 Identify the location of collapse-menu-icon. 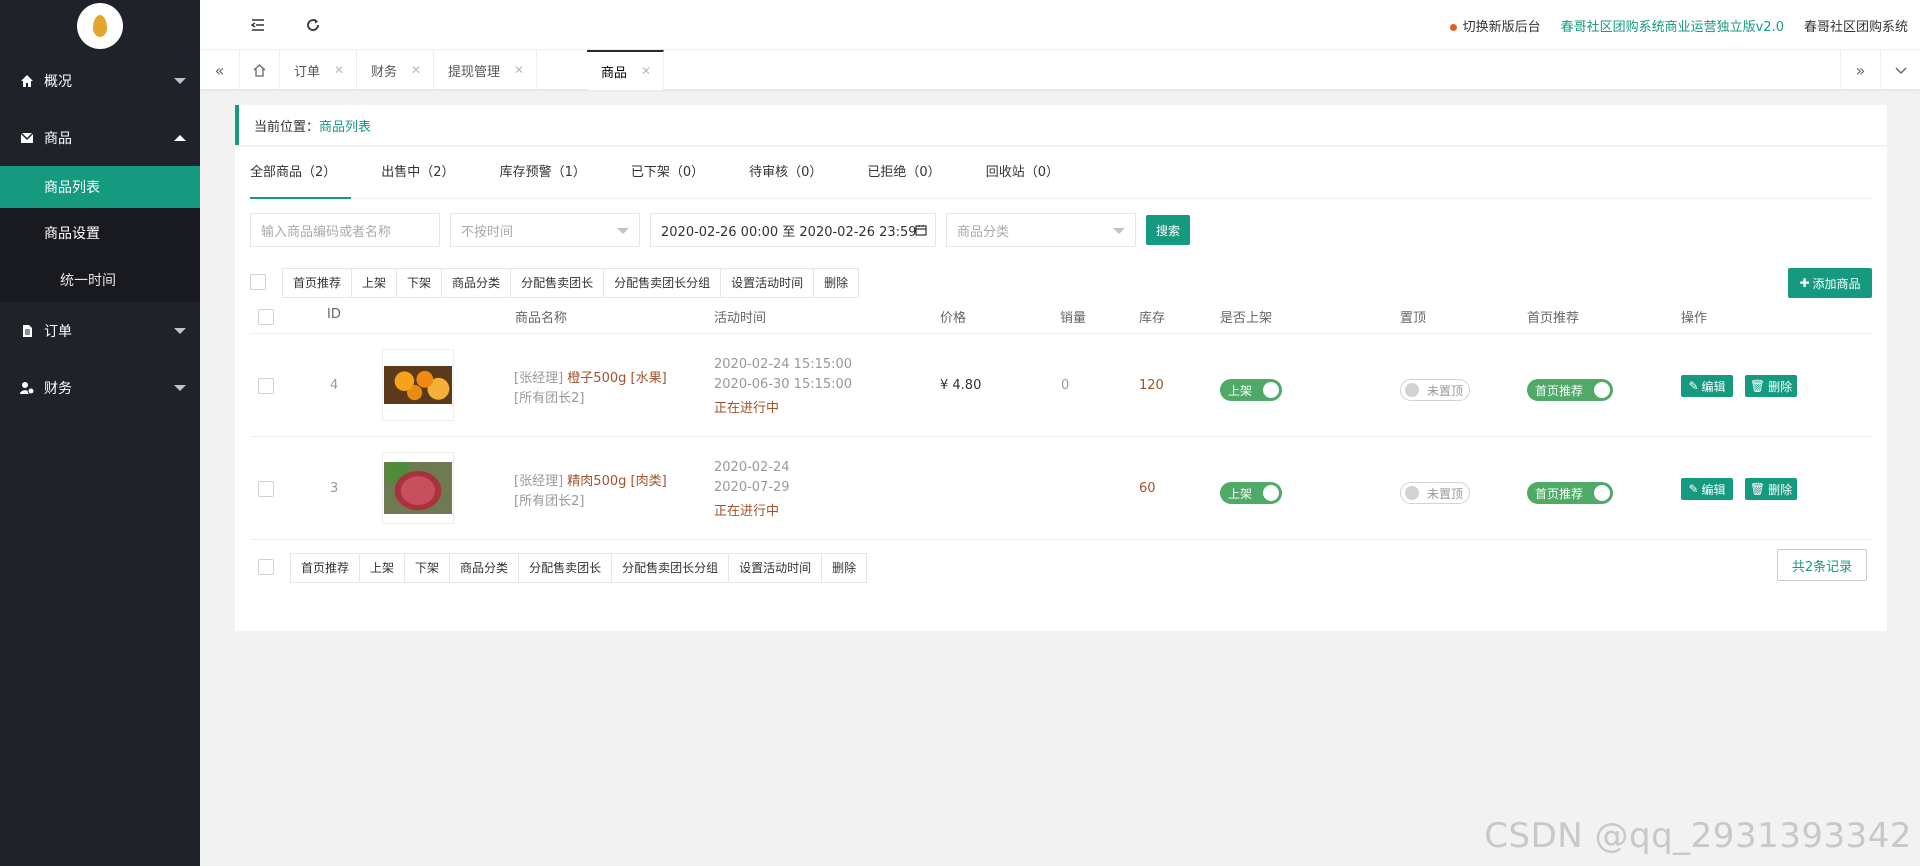
(258, 25).